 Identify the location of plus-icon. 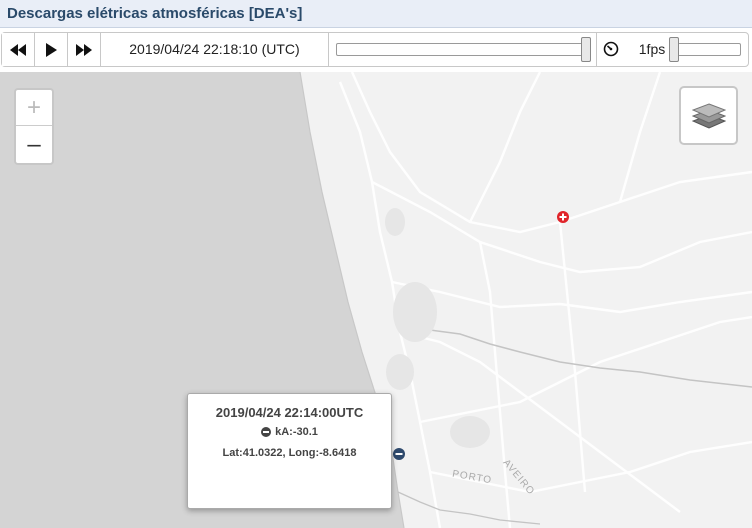
(563, 217).